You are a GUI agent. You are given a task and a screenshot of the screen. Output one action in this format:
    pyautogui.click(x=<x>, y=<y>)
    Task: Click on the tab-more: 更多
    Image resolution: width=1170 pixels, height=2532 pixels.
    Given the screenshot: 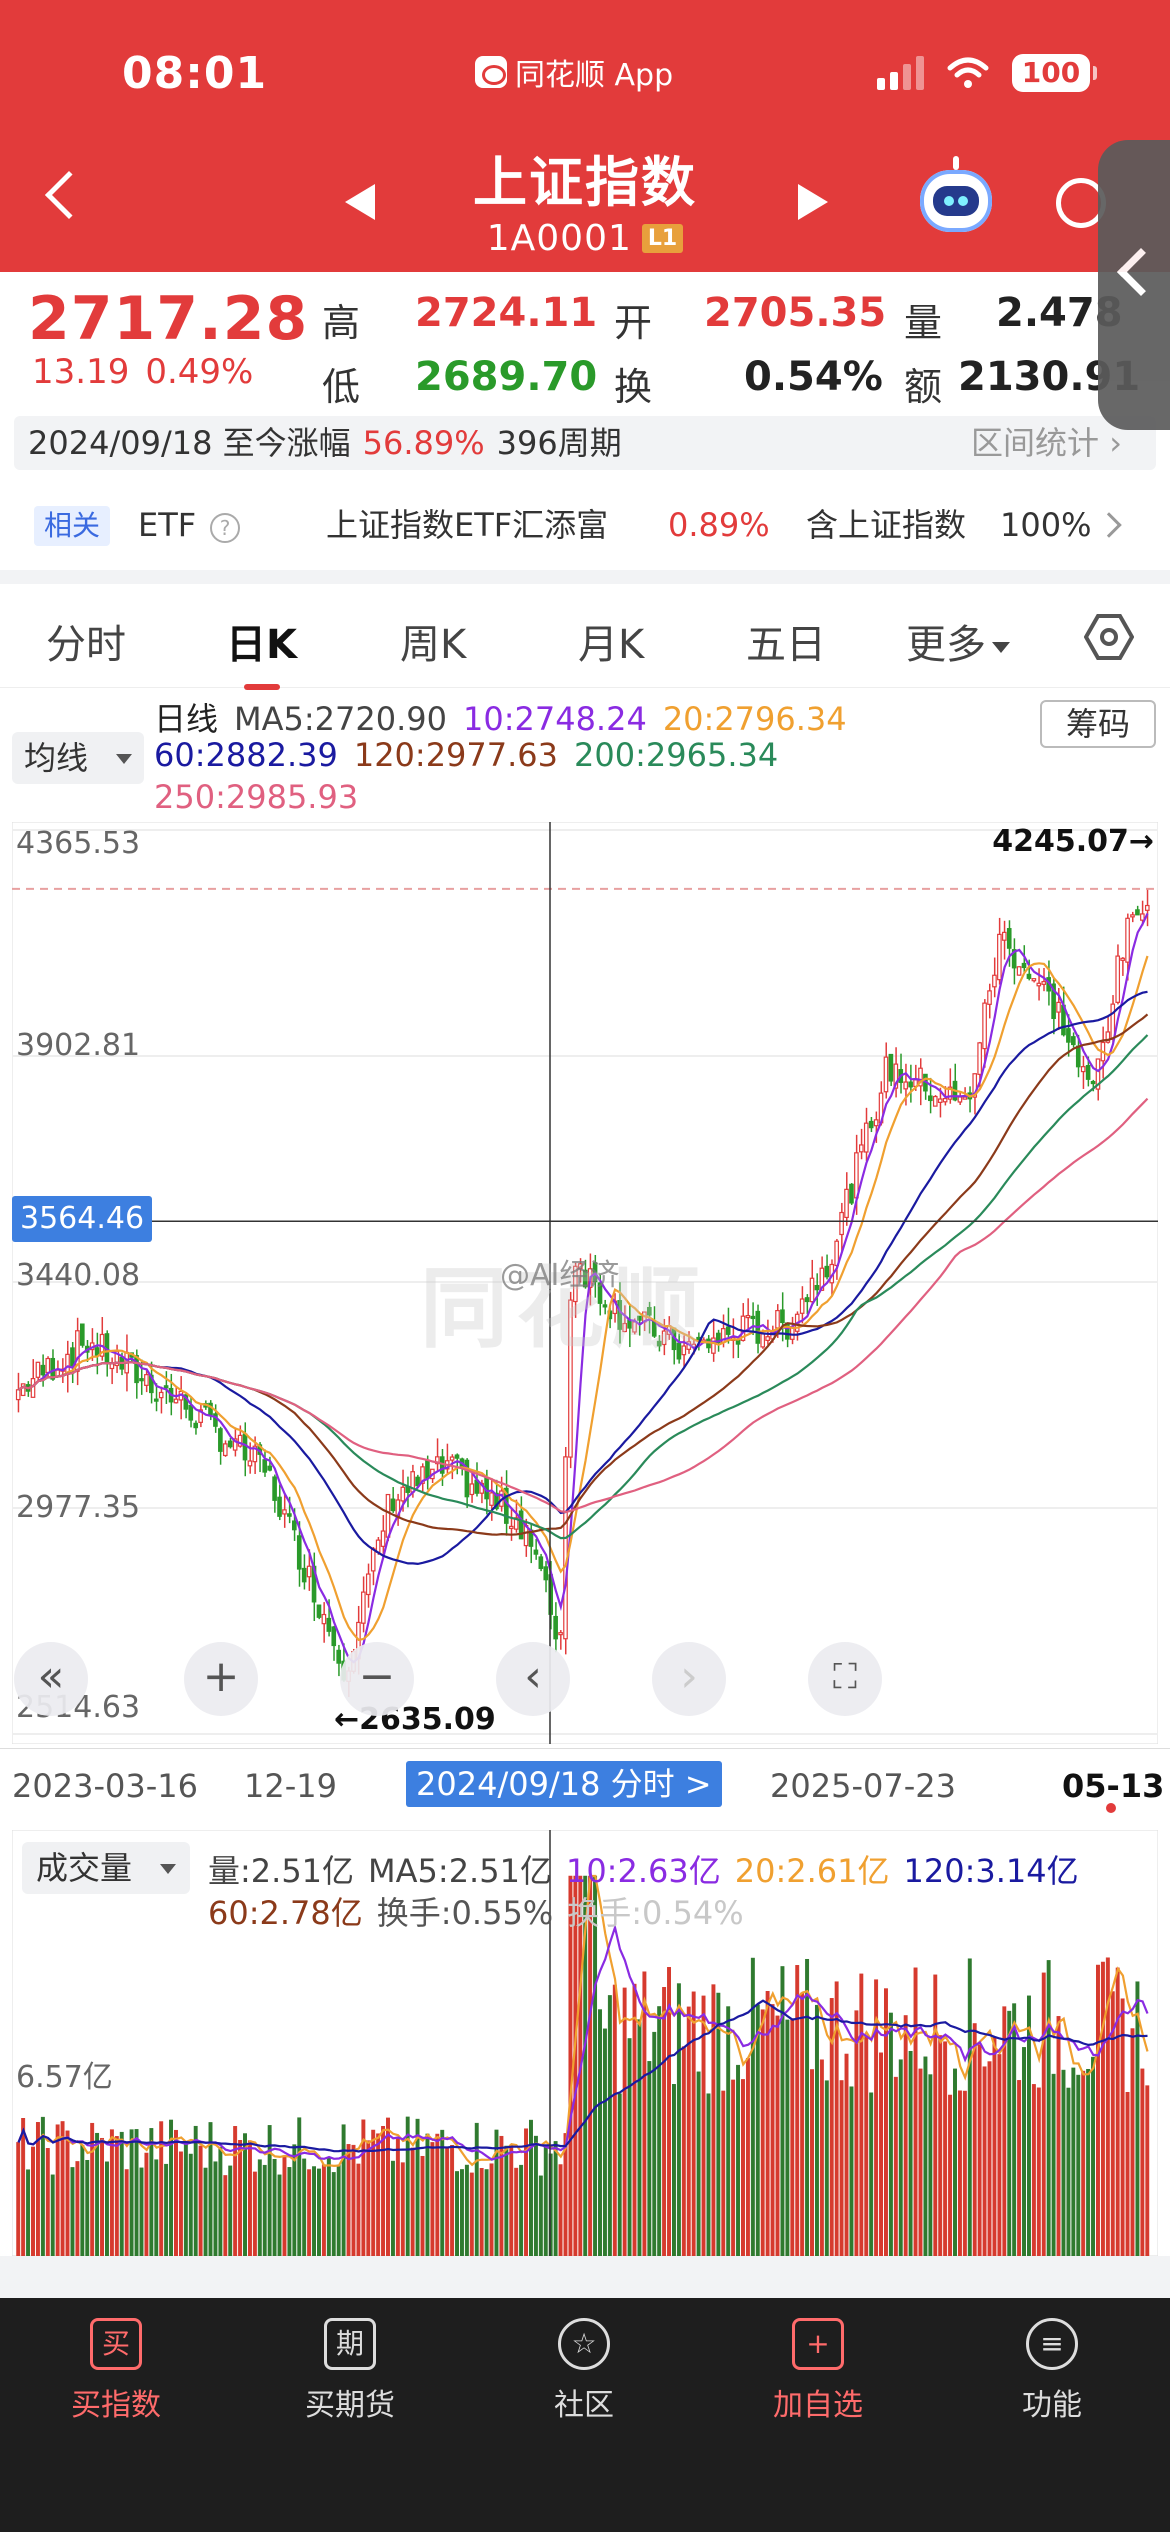 What is the action you would take?
    pyautogui.click(x=958, y=641)
    